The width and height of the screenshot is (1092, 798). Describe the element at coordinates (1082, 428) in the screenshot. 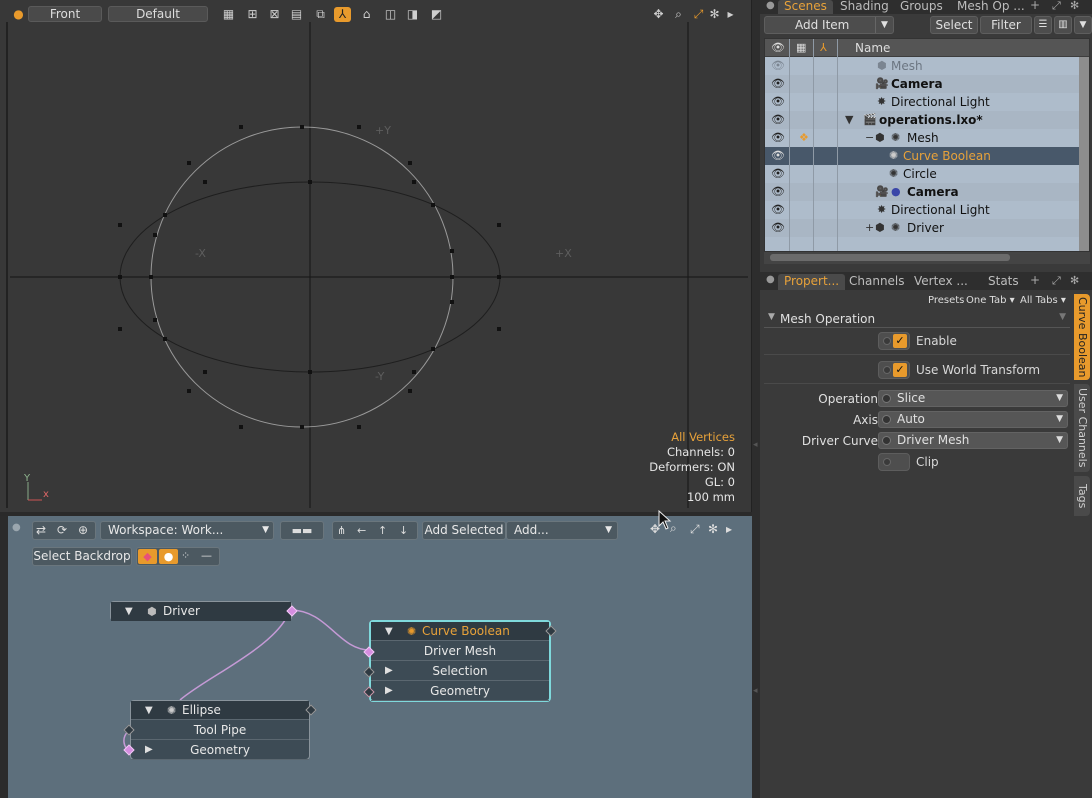

I see `side-tab-user-channels: User Channels` at that location.